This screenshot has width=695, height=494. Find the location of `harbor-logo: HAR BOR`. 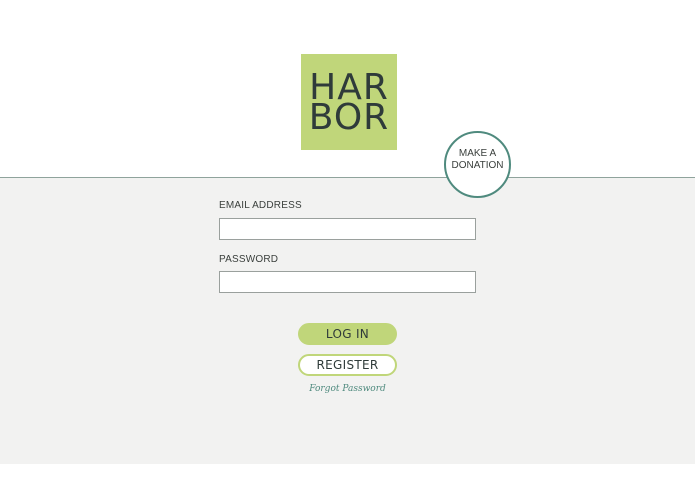

harbor-logo: HAR BOR is located at coordinates (349, 102).